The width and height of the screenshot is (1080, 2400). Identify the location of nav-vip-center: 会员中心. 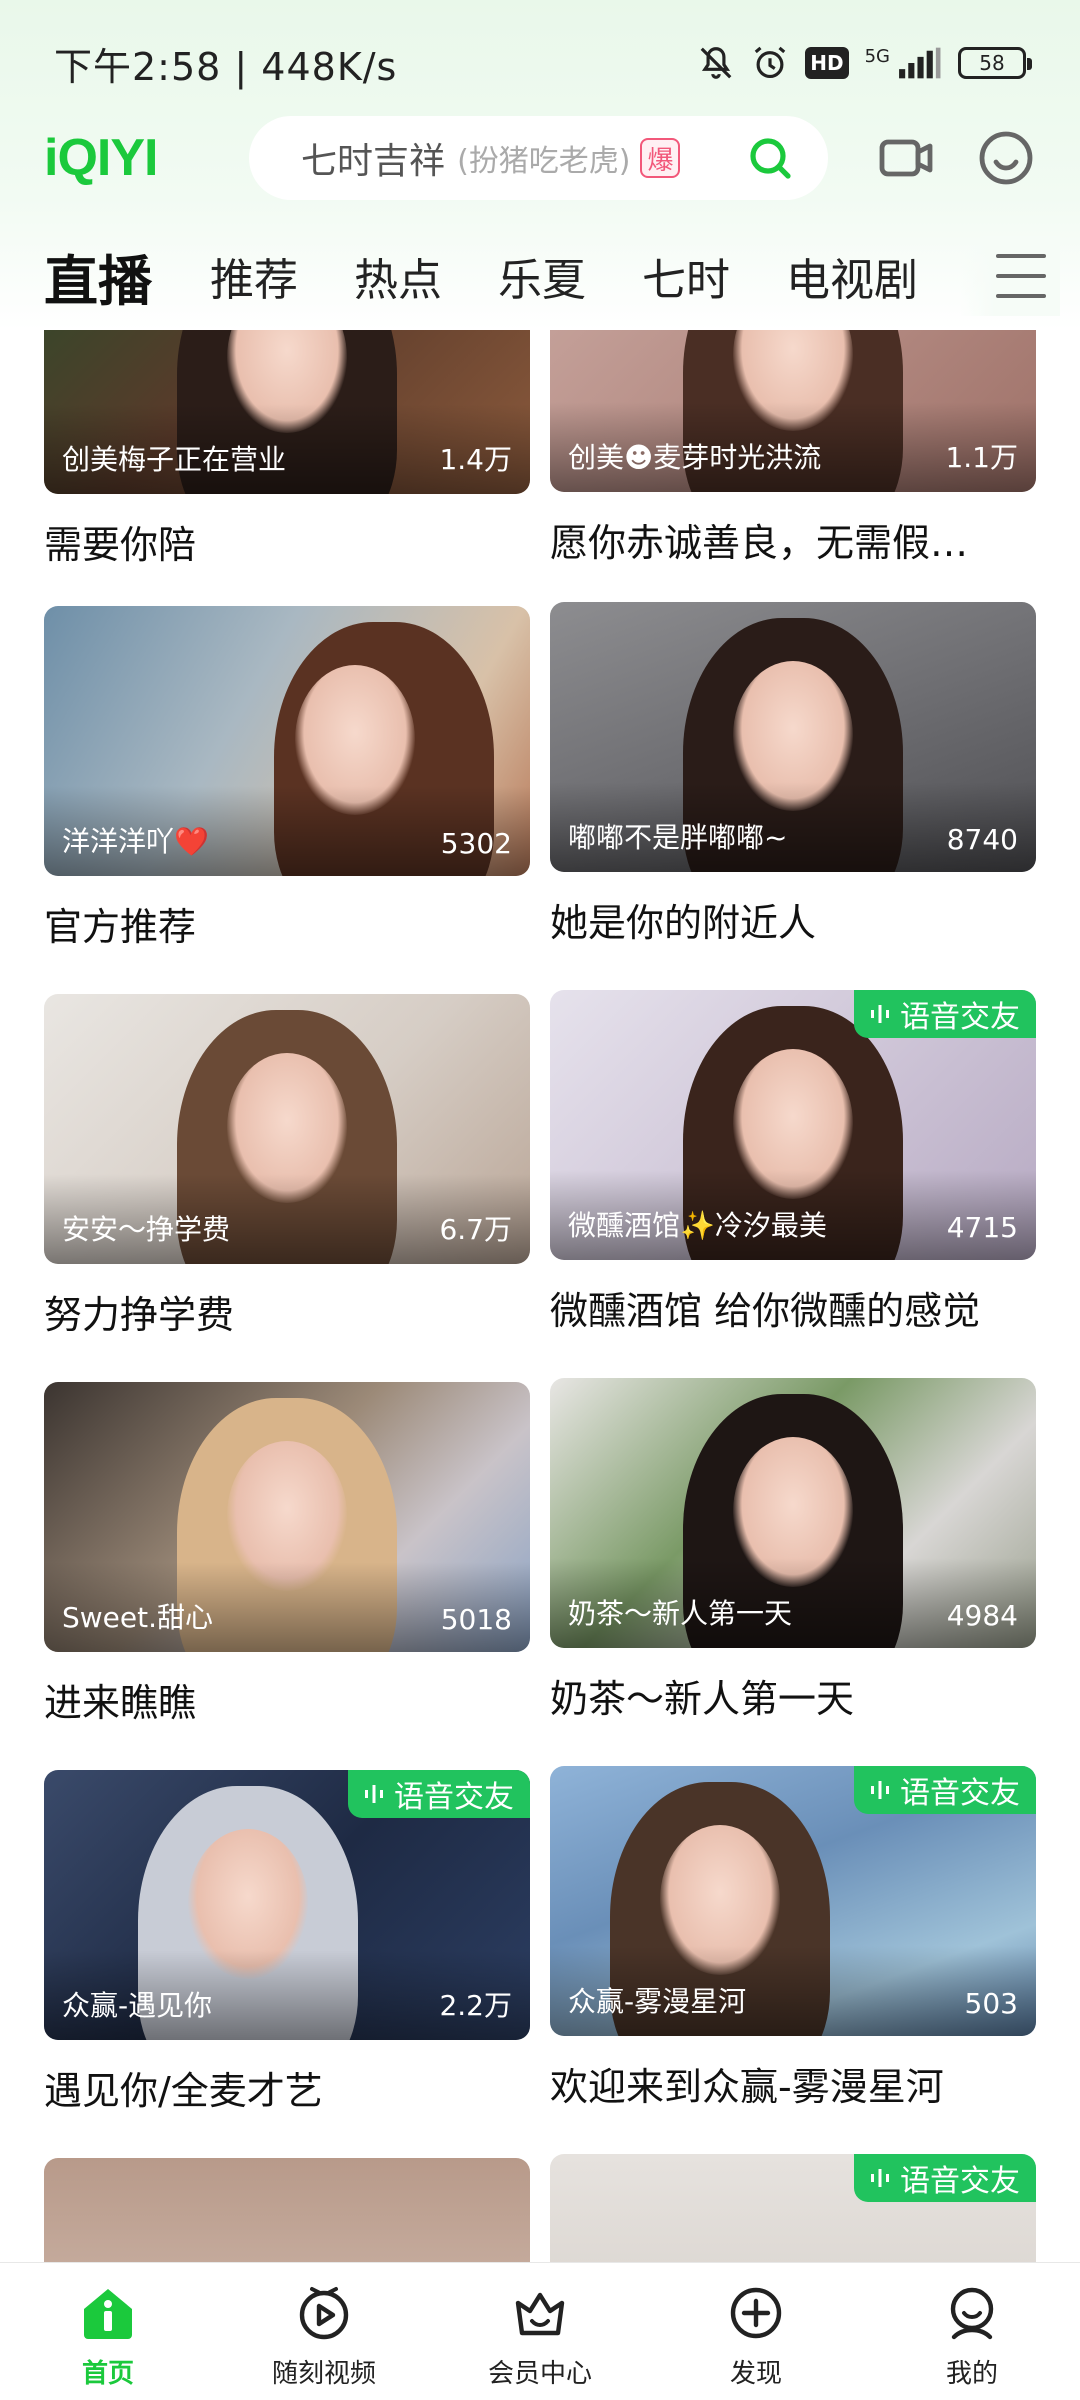
(540, 2331).